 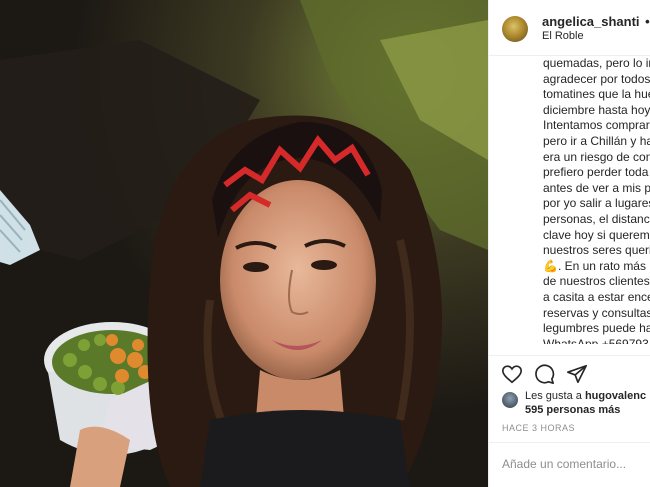 What do you see at coordinates (596, 109) in the screenshot?
I see `caption-line: diciembre hasta hoy` at bounding box center [596, 109].